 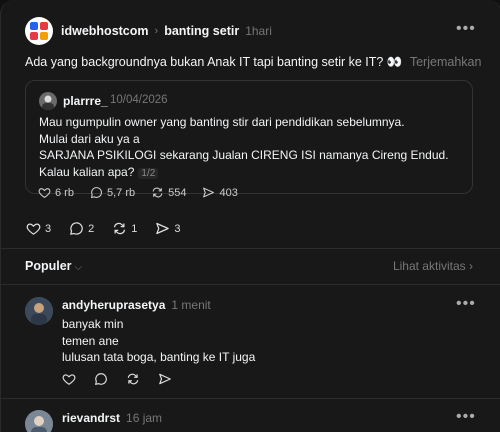 I want to click on reply-share-button, so click(x=165, y=379).